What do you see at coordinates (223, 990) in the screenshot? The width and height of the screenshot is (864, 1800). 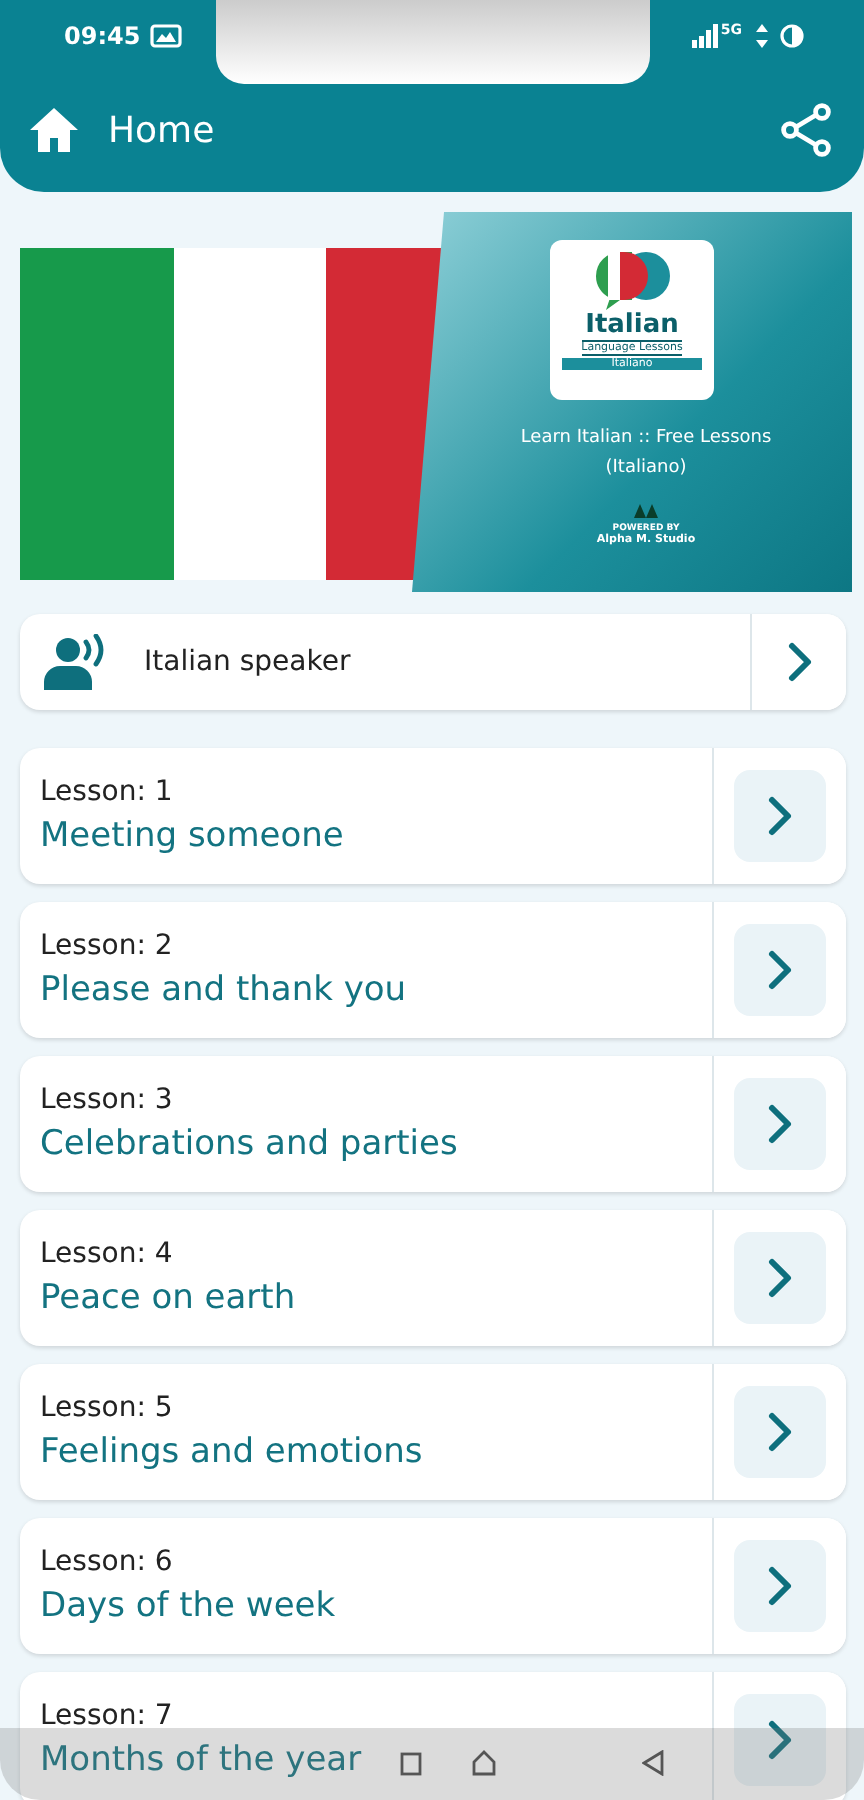 I see `lesson-title: Please and thank you` at bounding box center [223, 990].